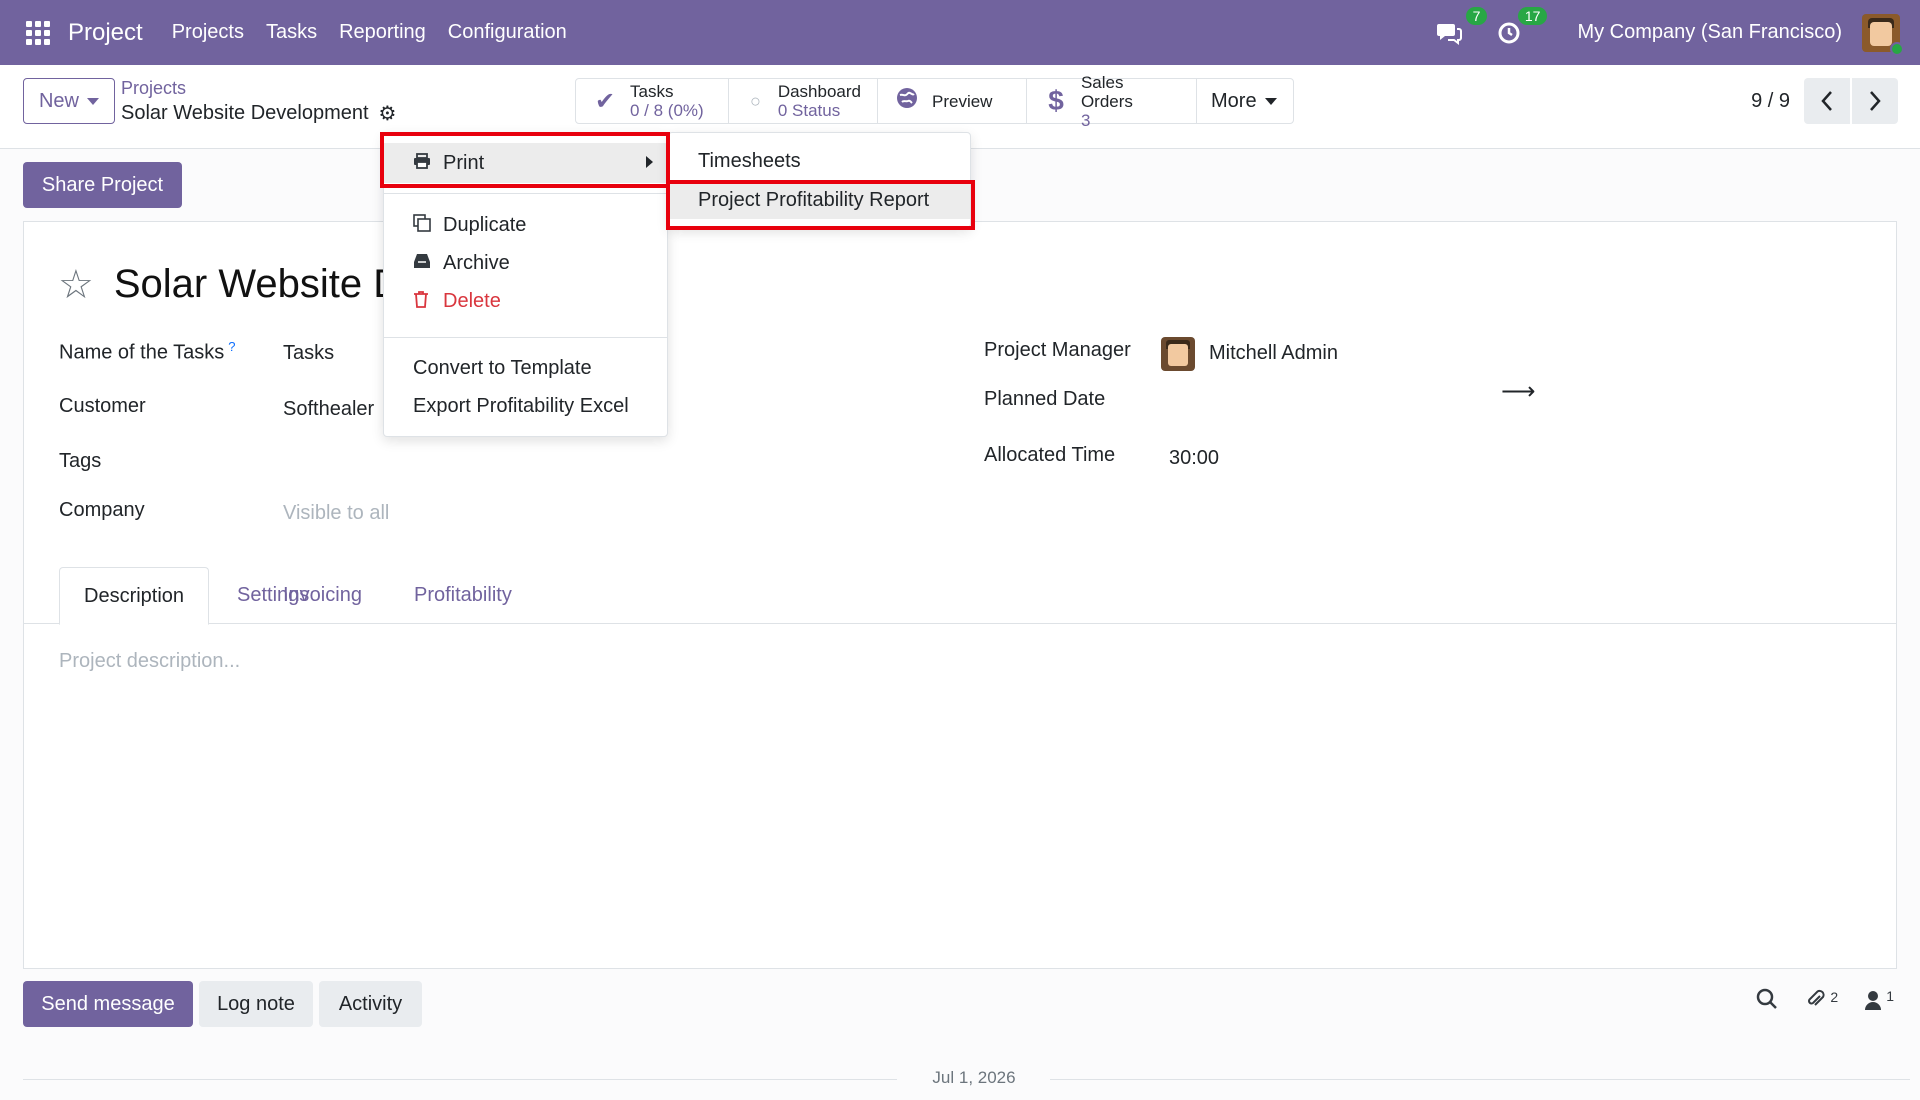 This screenshot has height=1100, width=1920. I want to click on user-avatar, so click(1883, 34).